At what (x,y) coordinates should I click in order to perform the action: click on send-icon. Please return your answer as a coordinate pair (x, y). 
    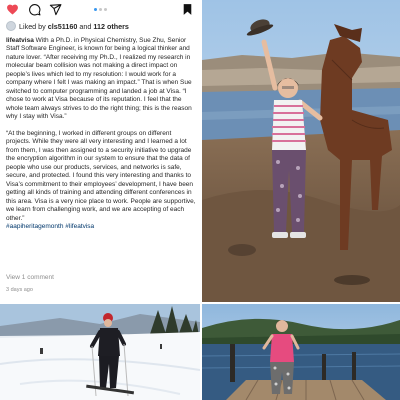
    Looking at the image, I should click on (55, 9).